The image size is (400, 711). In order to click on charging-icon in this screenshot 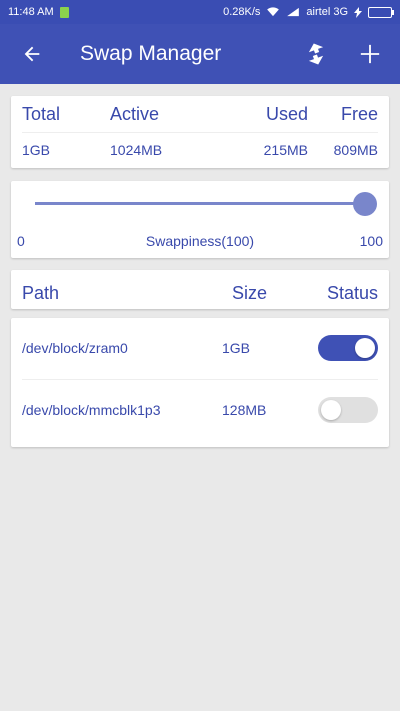, I will do `click(358, 12)`.